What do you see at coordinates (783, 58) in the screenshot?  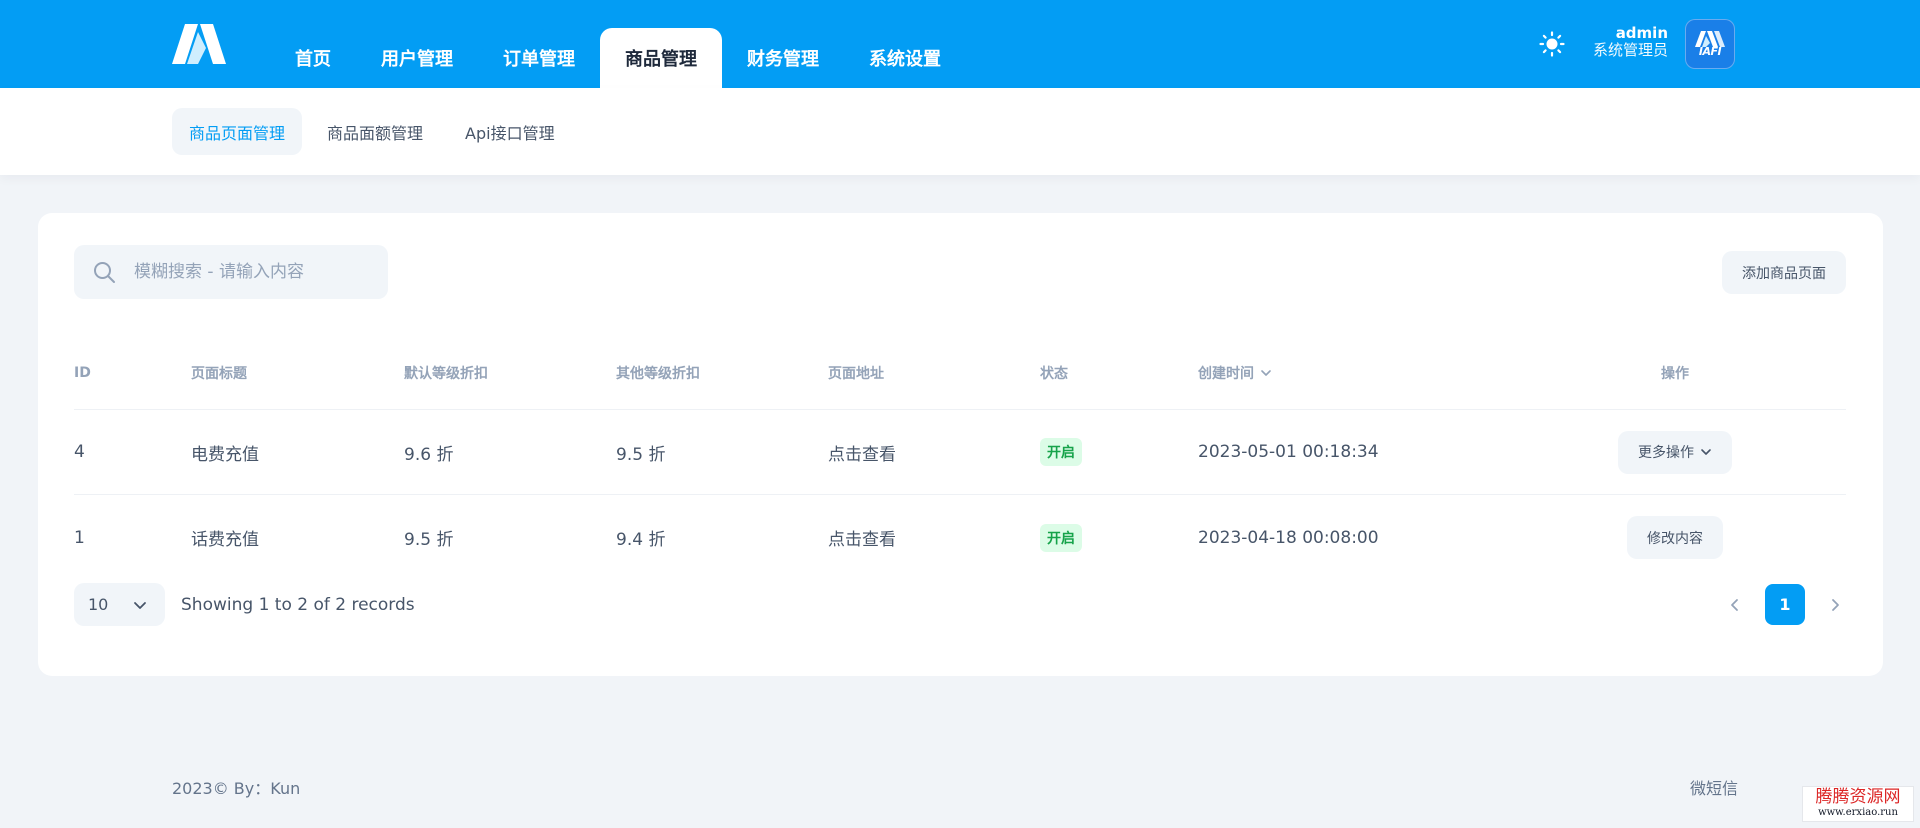 I see `nav-item-finance: 财务管理` at bounding box center [783, 58].